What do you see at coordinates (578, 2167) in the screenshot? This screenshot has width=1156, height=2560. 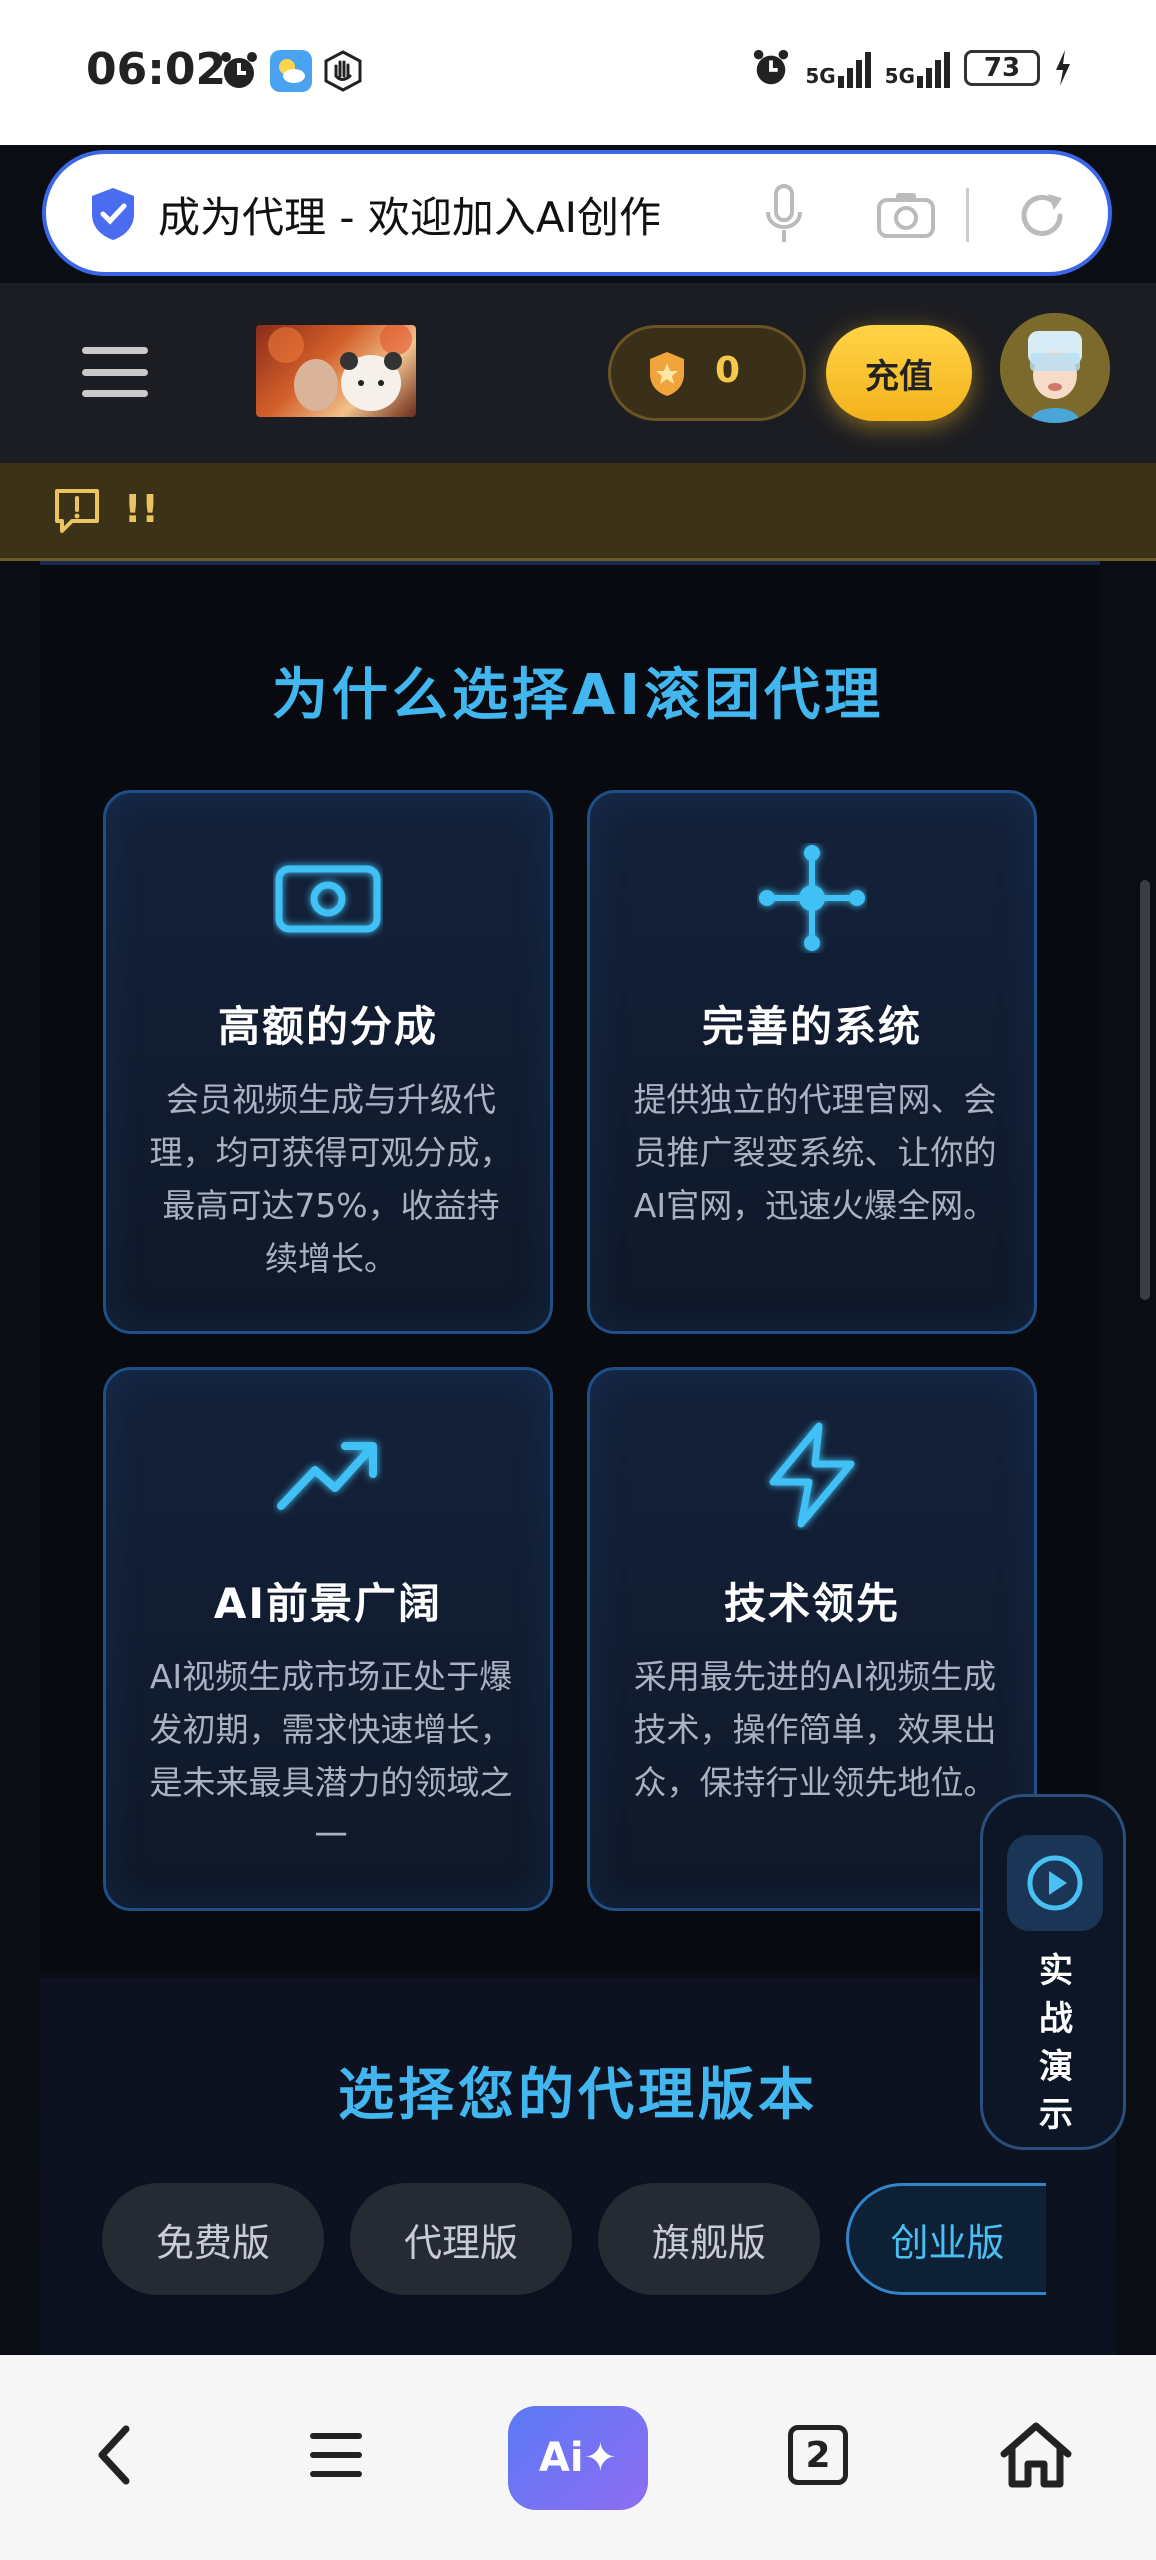 I see `version-section` at bounding box center [578, 2167].